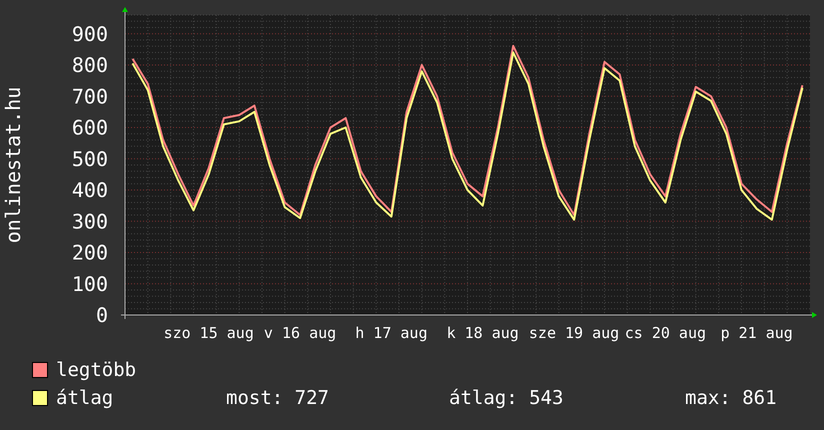 This screenshot has width=824, height=430. I want to click on legend-label: átlag, so click(85, 398).